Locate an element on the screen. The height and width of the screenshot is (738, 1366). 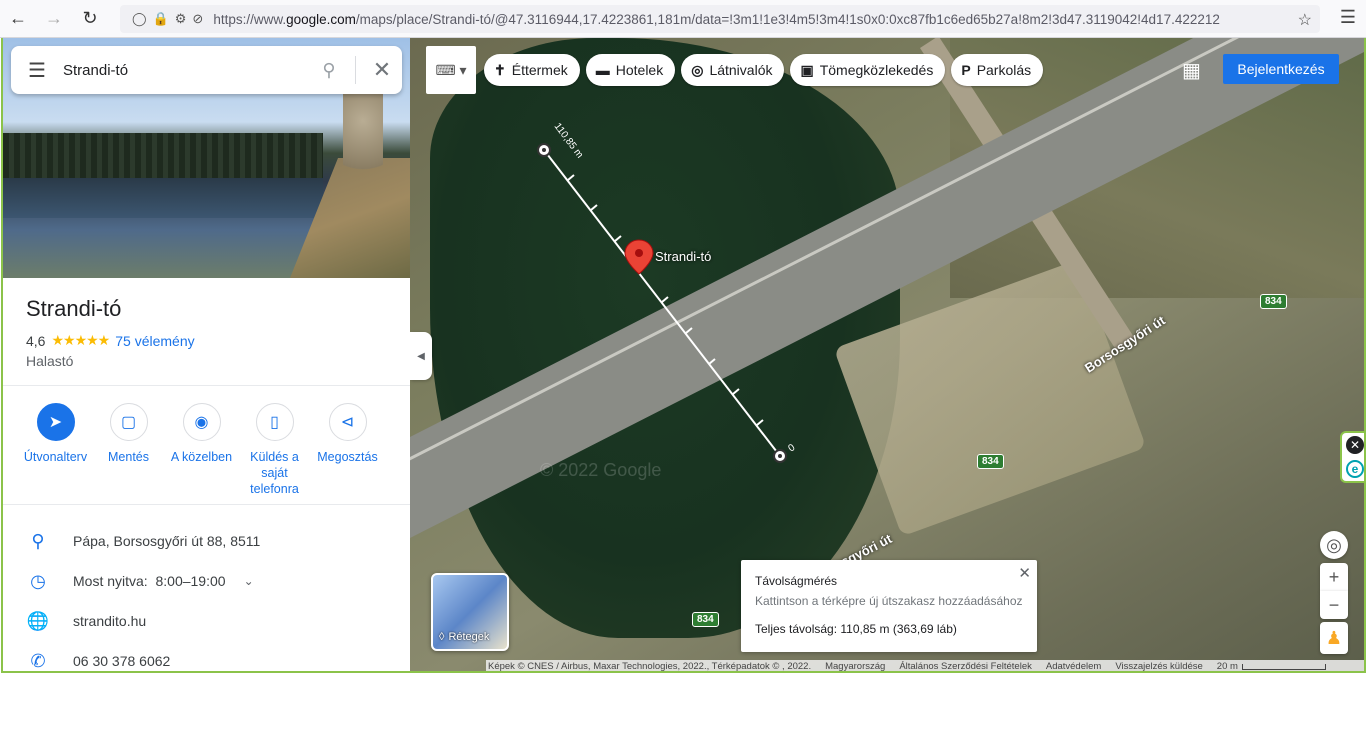
search-icon: ⚲ is located at coordinates (329, 70).